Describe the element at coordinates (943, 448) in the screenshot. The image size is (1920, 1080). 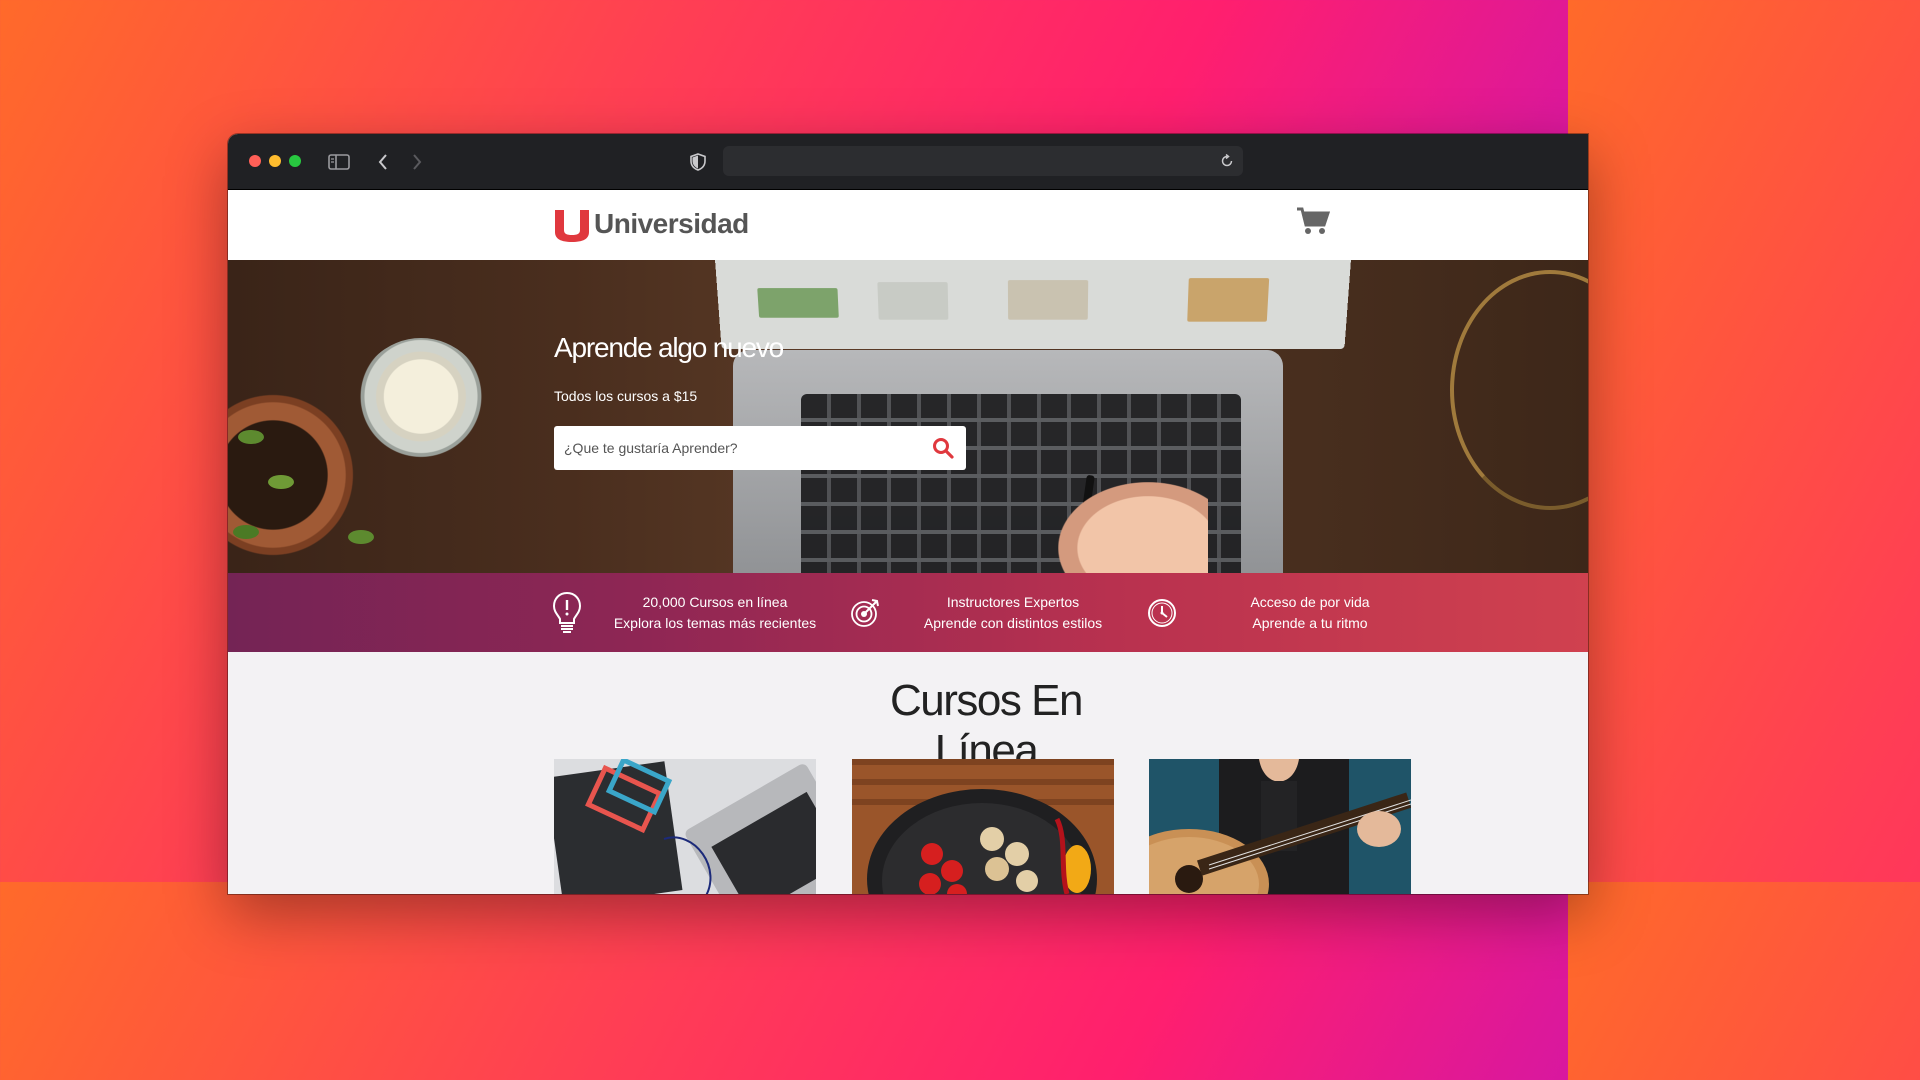
I see `search-icon` at that location.